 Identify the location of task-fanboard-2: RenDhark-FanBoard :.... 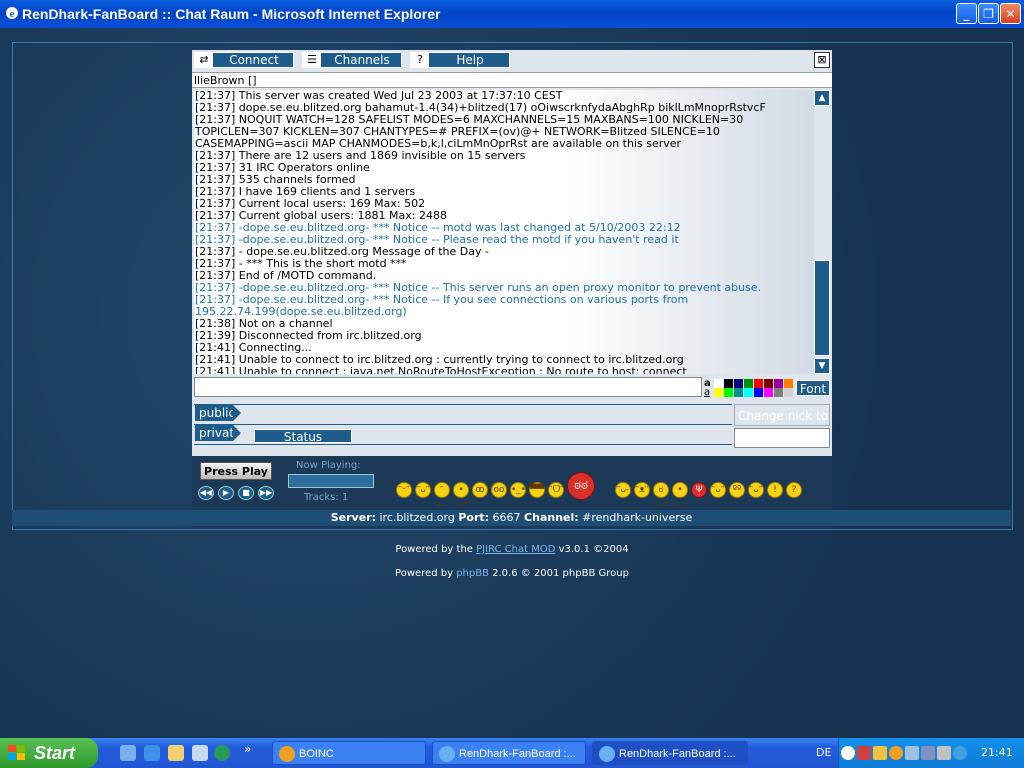
(670, 753).